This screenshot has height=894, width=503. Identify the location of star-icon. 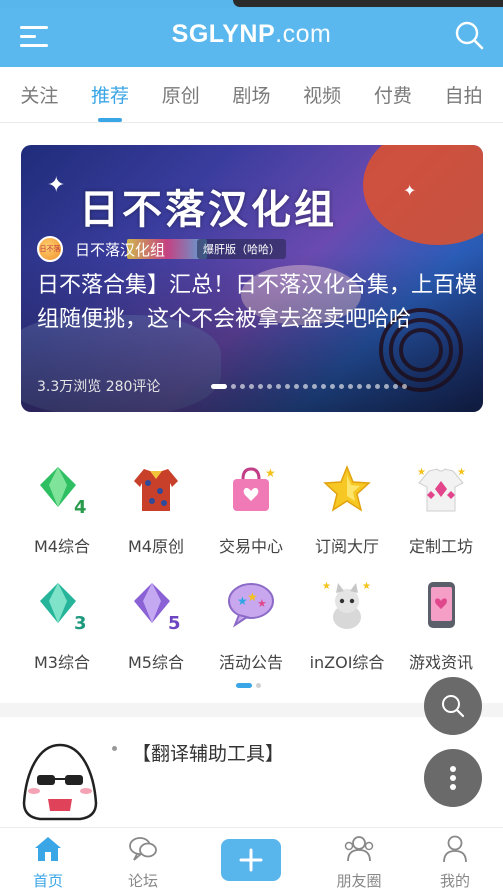
(347, 488).